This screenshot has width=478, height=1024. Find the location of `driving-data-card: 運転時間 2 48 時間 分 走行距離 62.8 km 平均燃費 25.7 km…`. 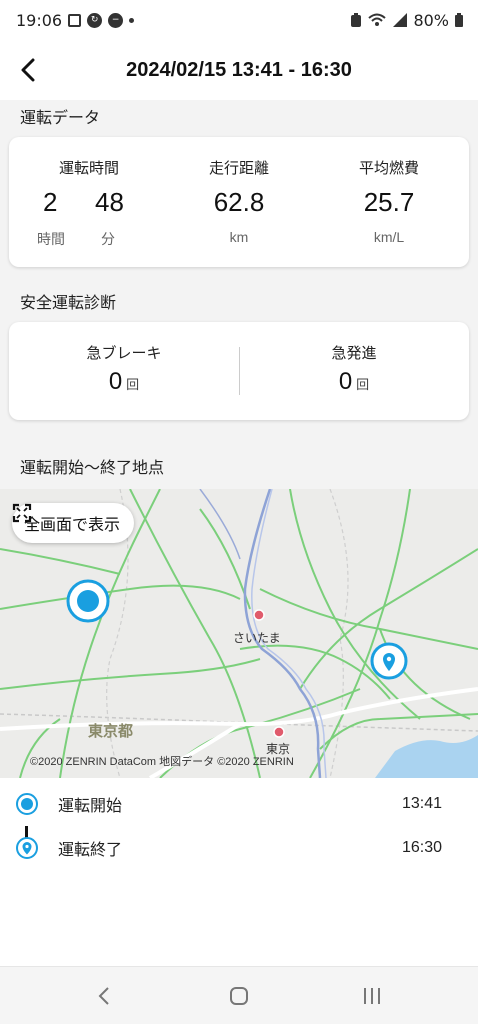

driving-data-card: 運転時間 2 48 時間 分 走行距離 62.8 km 平均燃費 25.7 km… is located at coordinates (239, 202).